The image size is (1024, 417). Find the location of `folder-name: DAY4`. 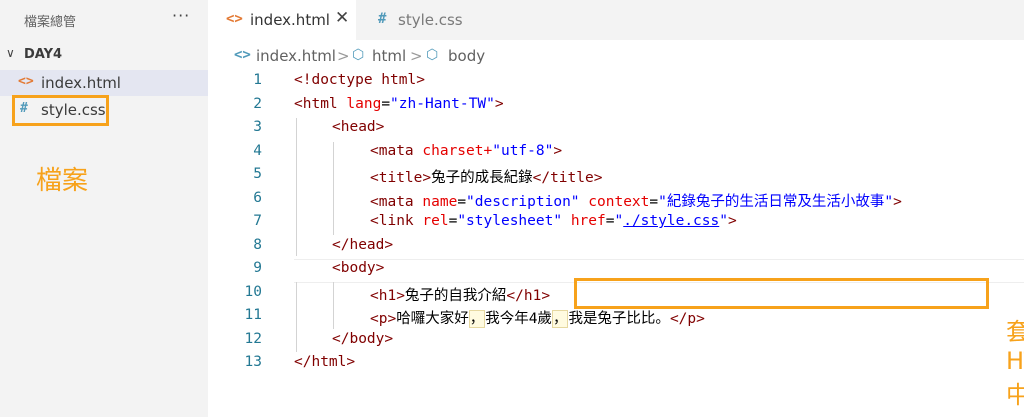

folder-name: DAY4 is located at coordinates (43, 54).